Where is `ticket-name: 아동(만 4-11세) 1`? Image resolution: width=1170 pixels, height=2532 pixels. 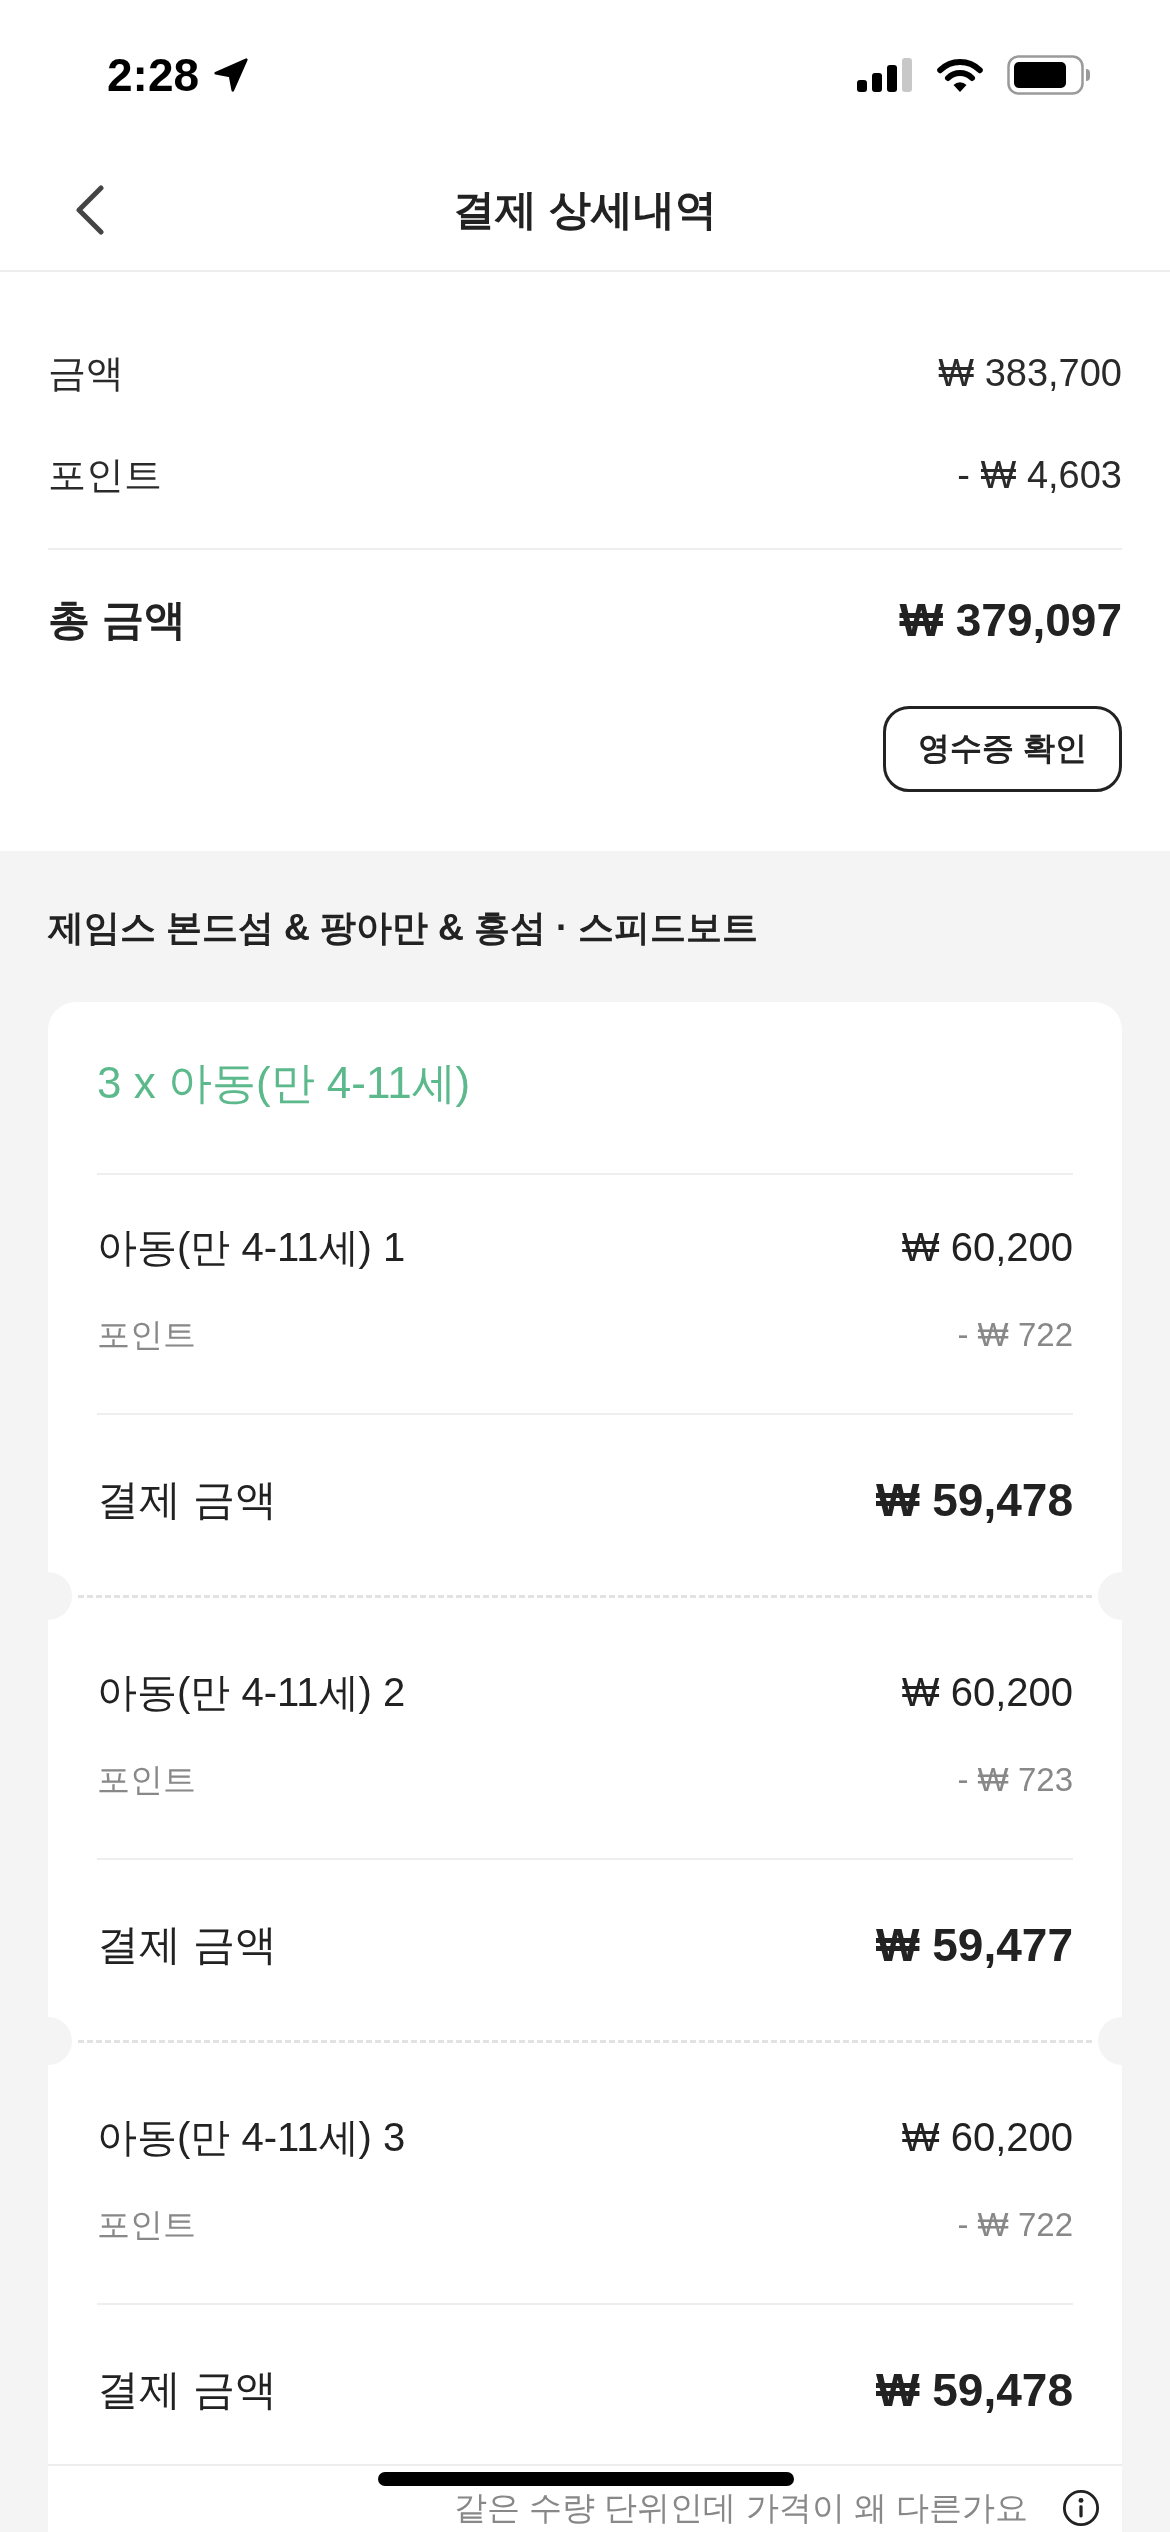
ticket-name: 아동(만 4-11세) 1 is located at coordinates (251, 1247).